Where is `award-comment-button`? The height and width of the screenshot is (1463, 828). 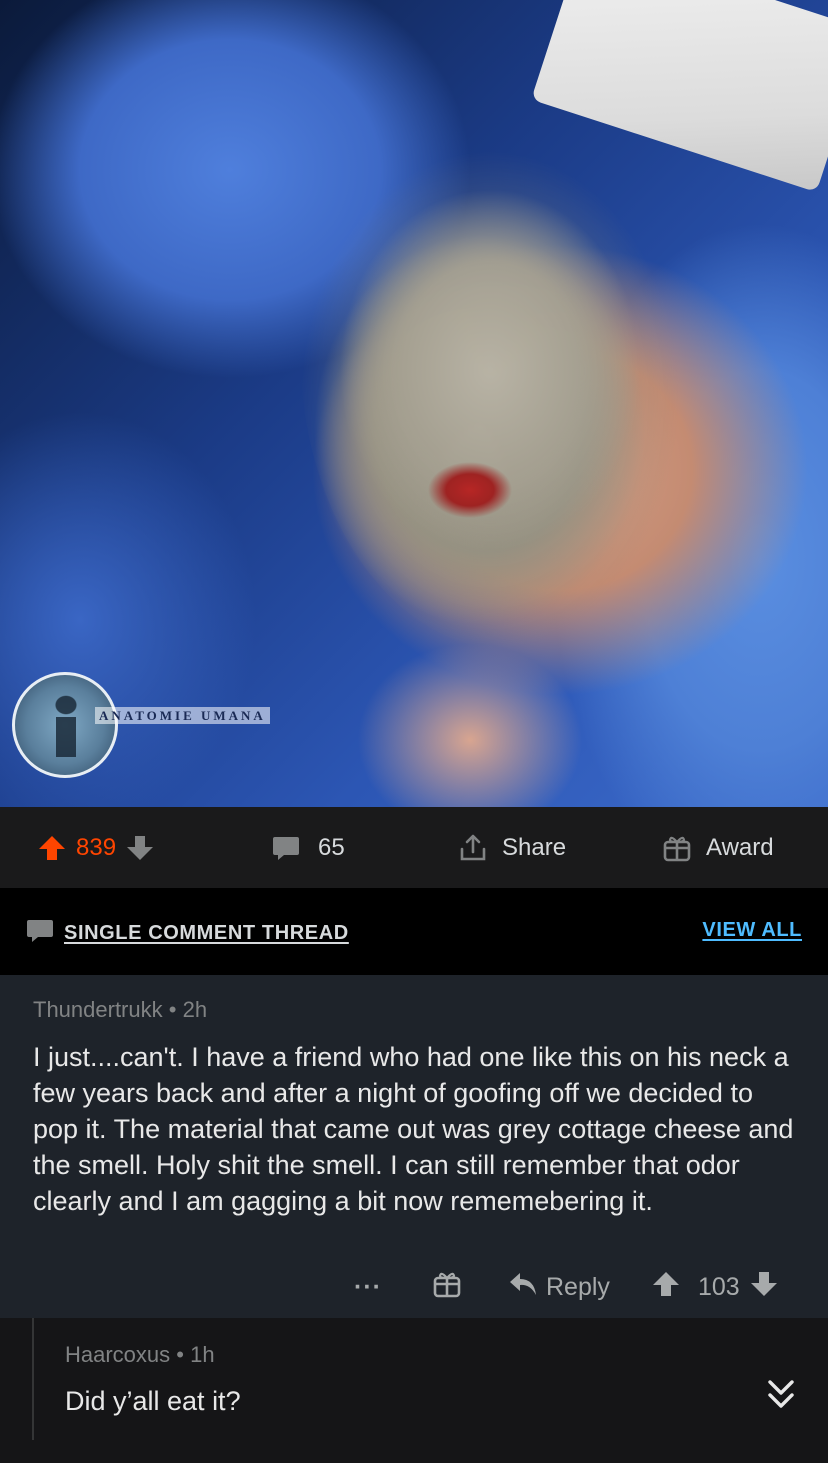 award-comment-button is located at coordinates (447, 1287).